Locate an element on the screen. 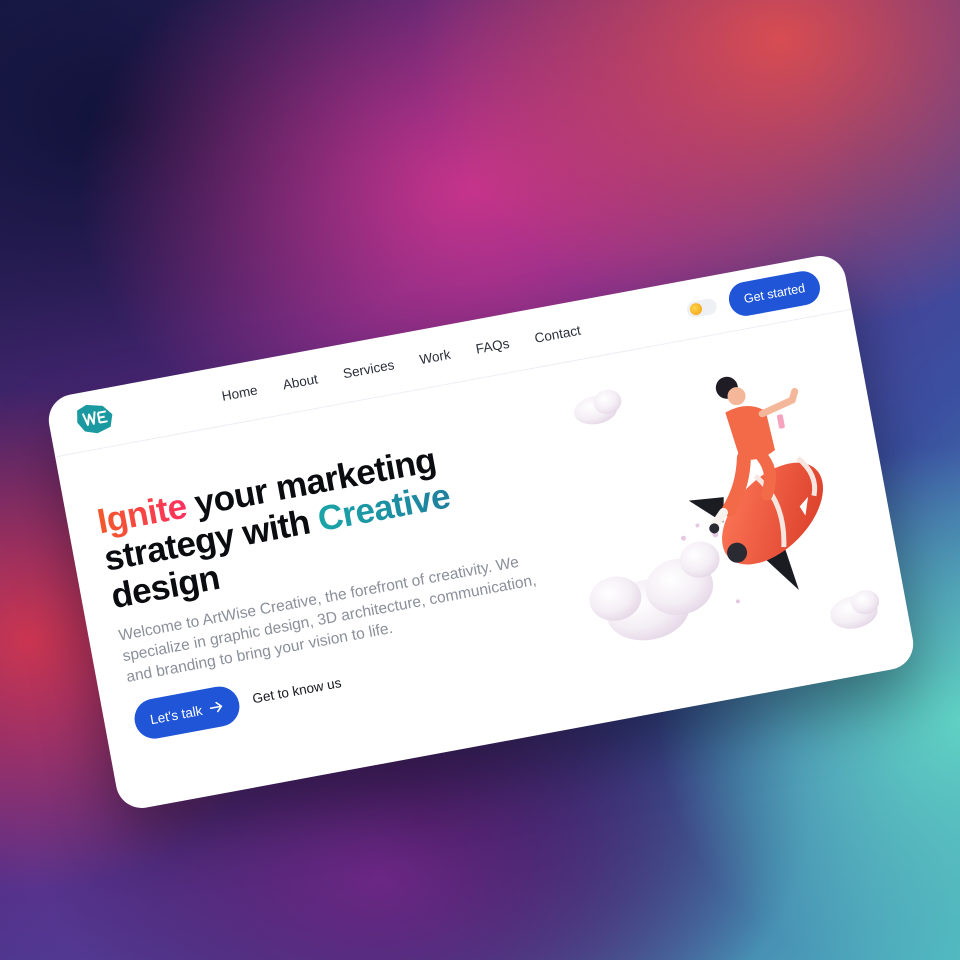 This screenshot has height=960, width=960. nav-home: Home is located at coordinates (240, 392).